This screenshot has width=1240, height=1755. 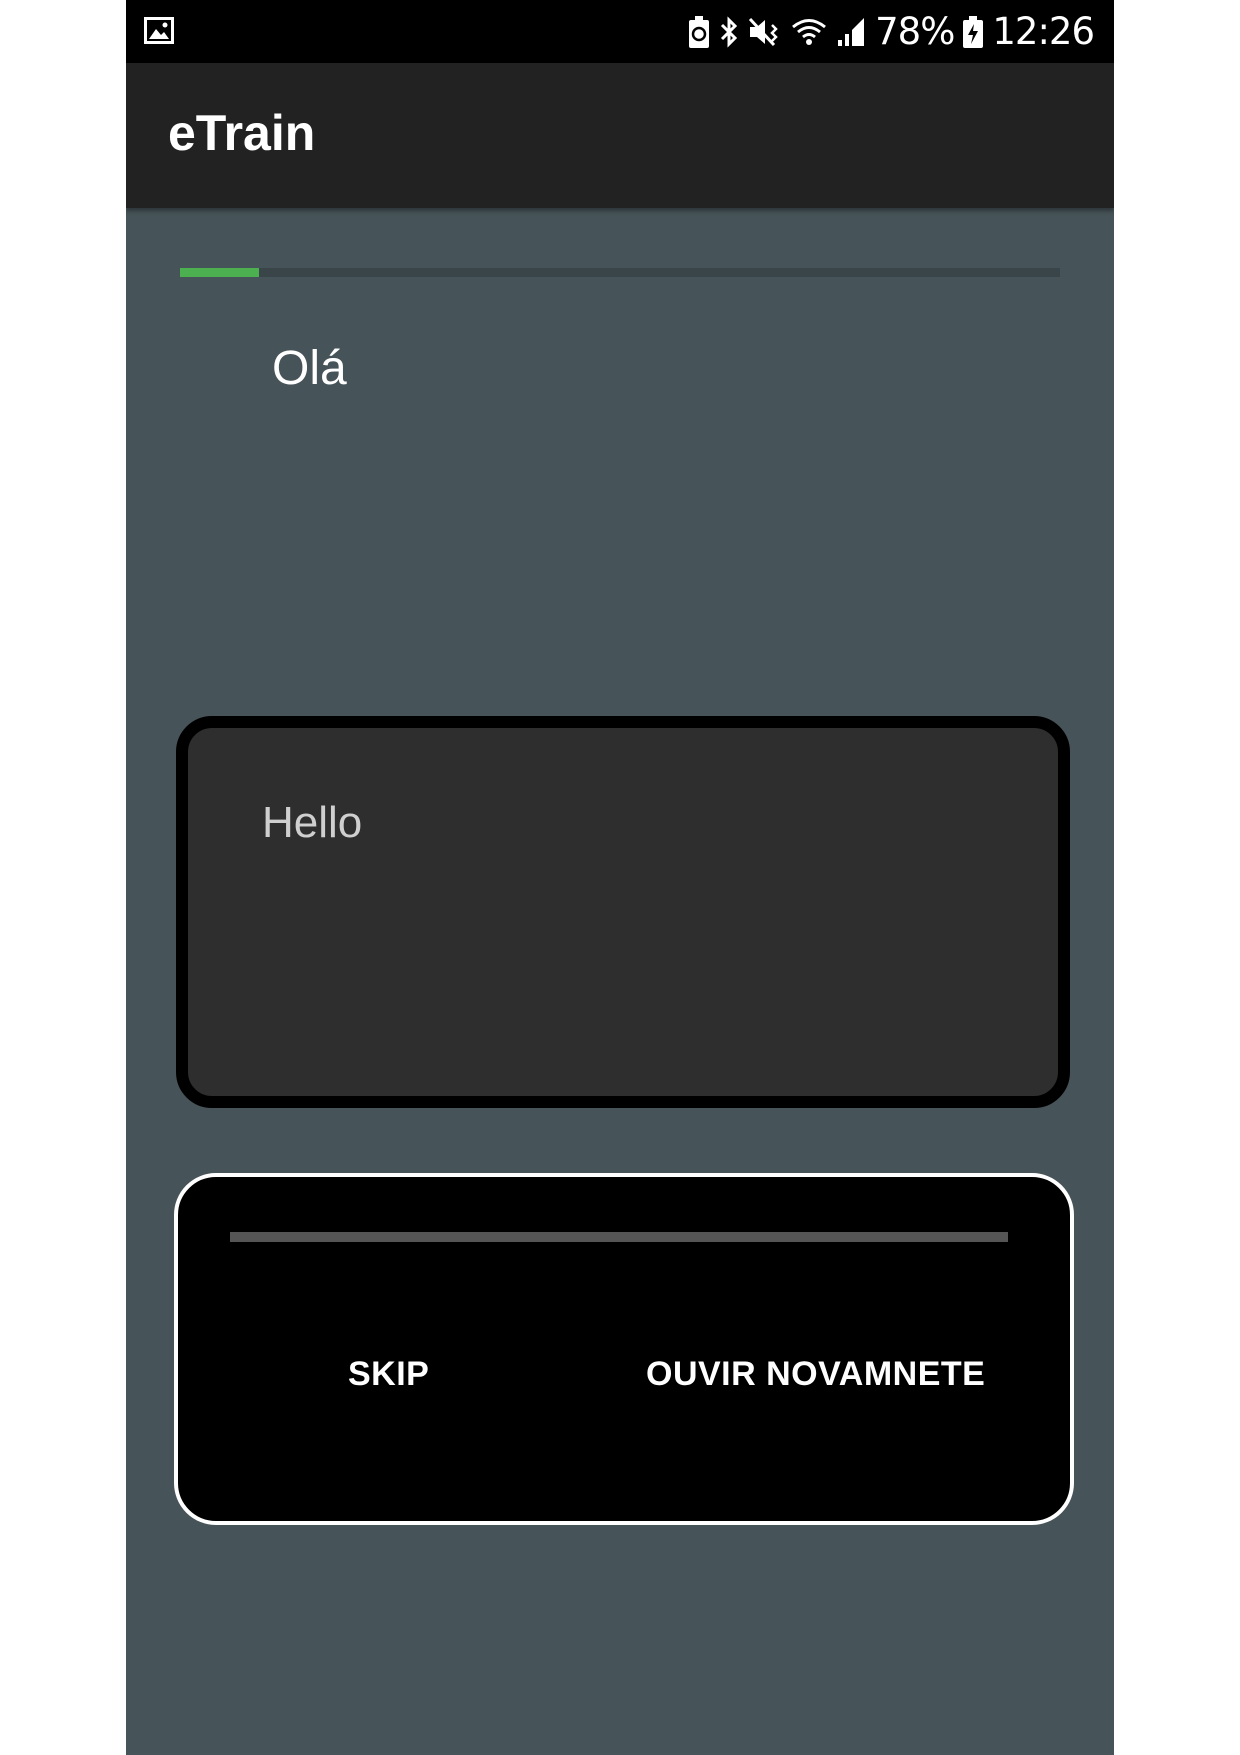 I want to click on battery-saver-icon, so click(x=699, y=31).